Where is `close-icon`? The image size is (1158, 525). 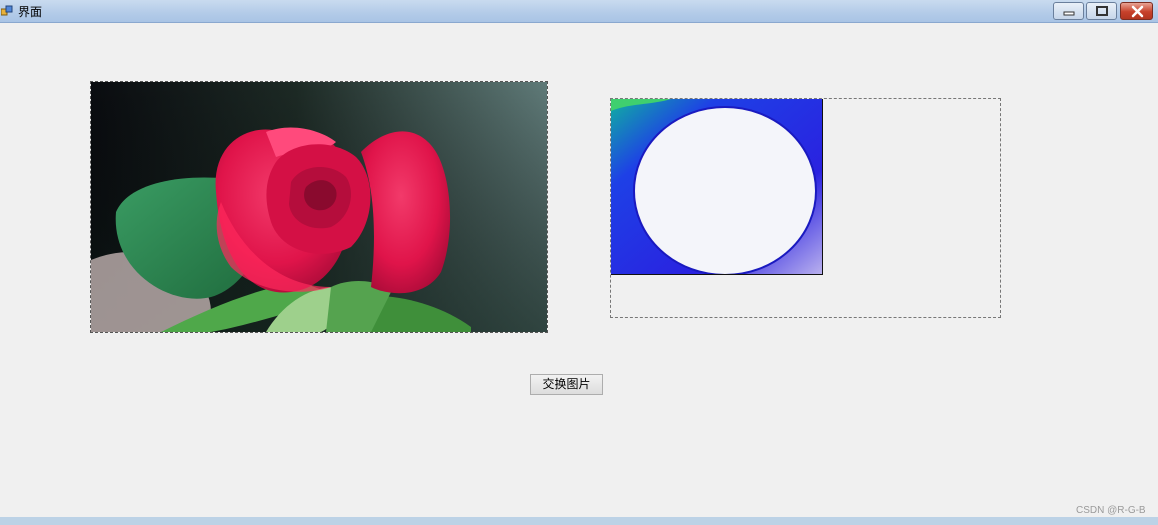 close-icon is located at coordinates (1137, 11).